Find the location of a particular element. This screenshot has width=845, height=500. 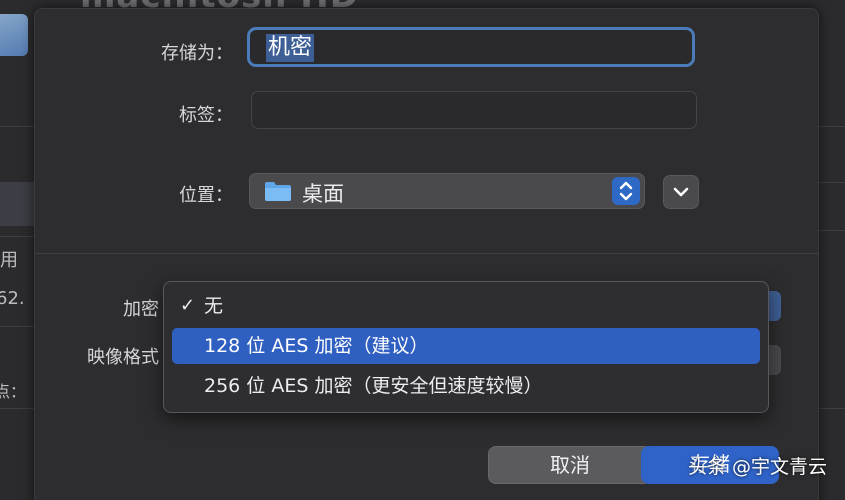

expand-button is located at coordinates (681, 192).